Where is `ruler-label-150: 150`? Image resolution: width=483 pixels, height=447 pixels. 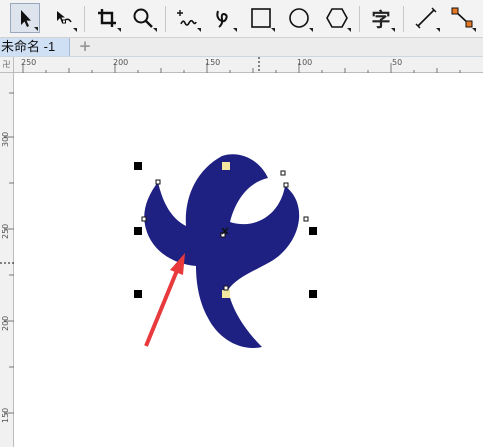
ruler-label-150: 150 is located at coordinates (213, 62).